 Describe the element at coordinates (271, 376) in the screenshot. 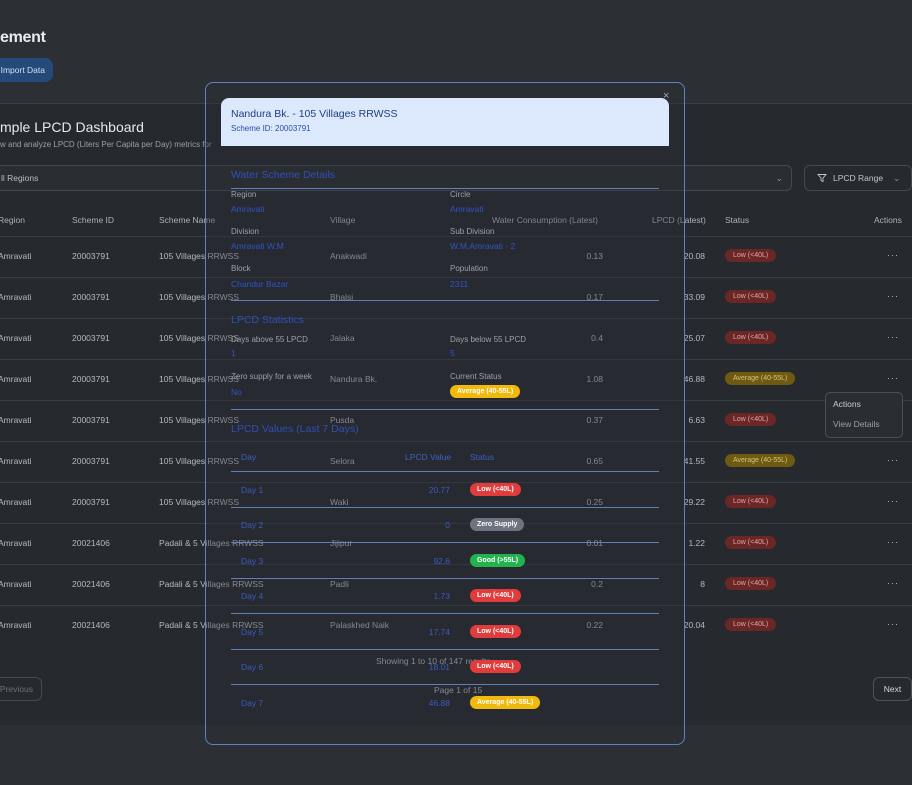

I see `zero-supply-label: Zero supply for a week` at that location.